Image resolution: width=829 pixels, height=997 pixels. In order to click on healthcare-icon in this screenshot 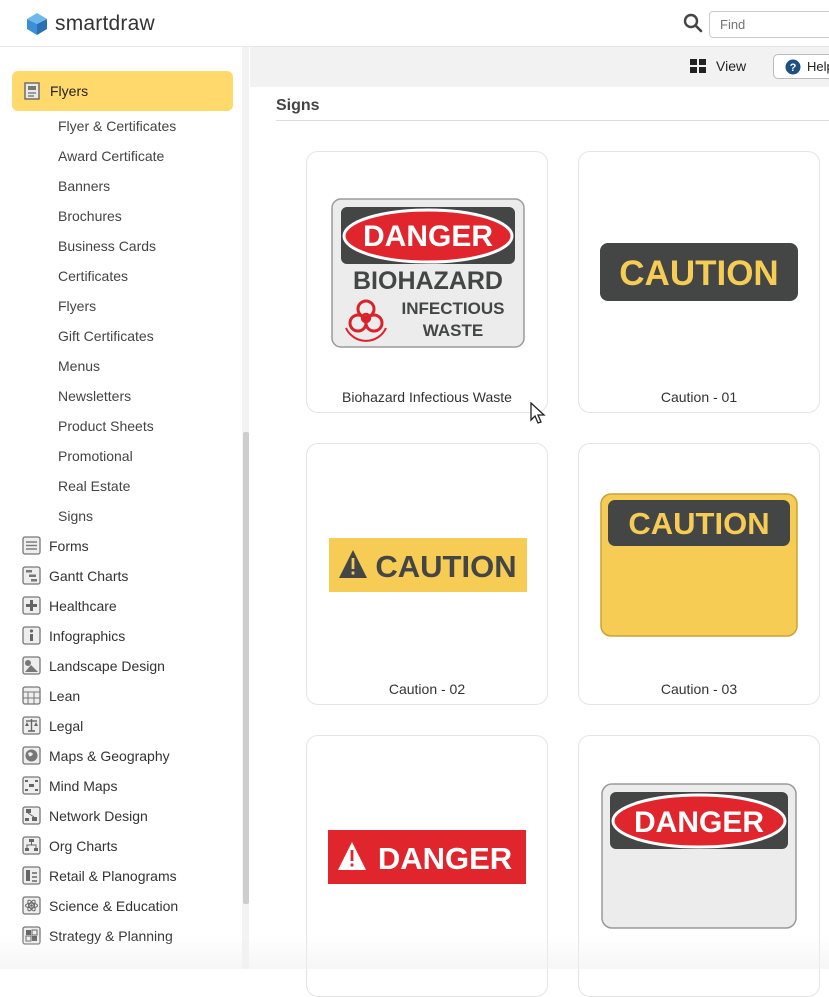, I will do `click(31, 605)`.